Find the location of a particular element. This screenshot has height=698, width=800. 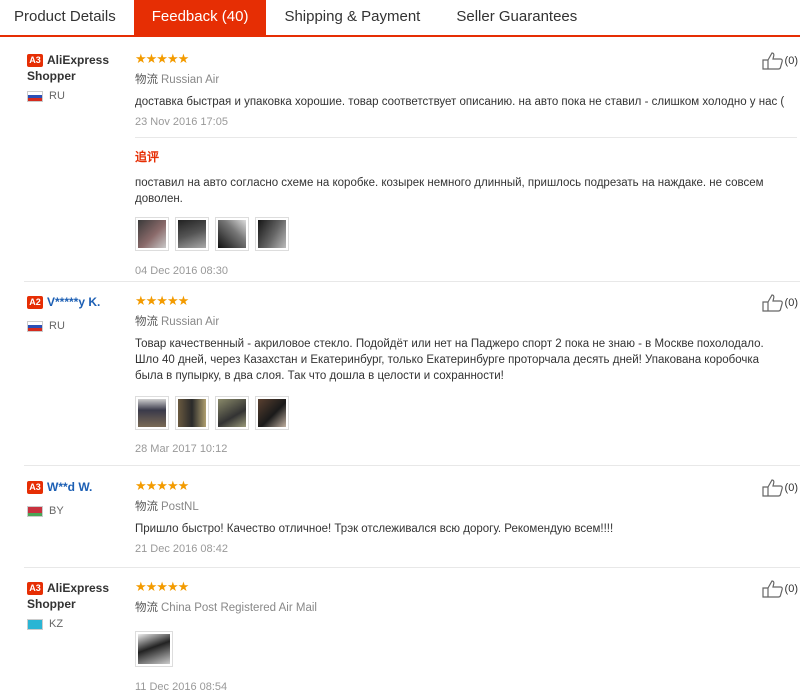

tab-shipping-payment: Shipping & Payment is located at coordinates (352, 17).